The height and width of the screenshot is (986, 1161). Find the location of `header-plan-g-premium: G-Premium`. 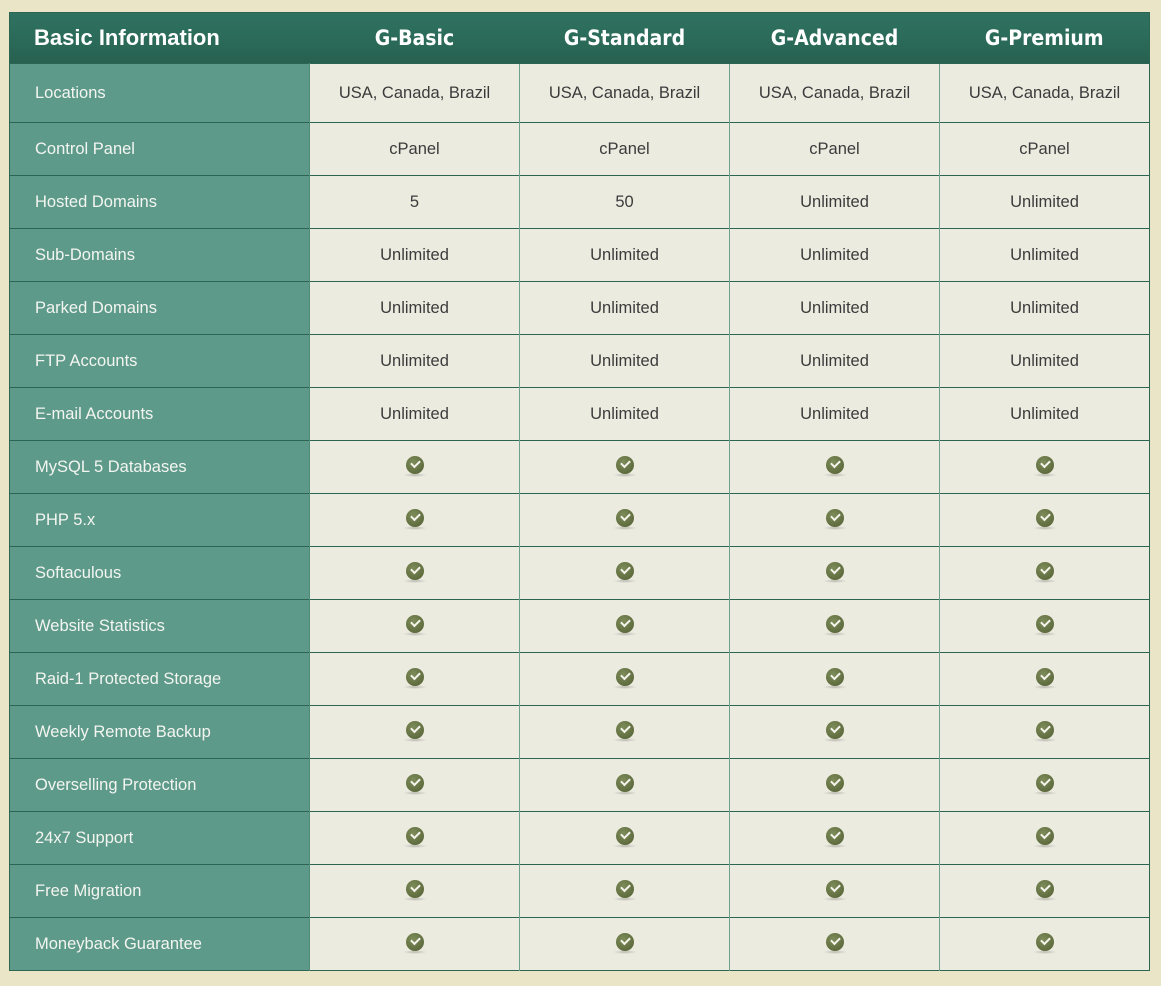

header-plan-g-premium: G-Premium is located at coordinates (1044, 38).